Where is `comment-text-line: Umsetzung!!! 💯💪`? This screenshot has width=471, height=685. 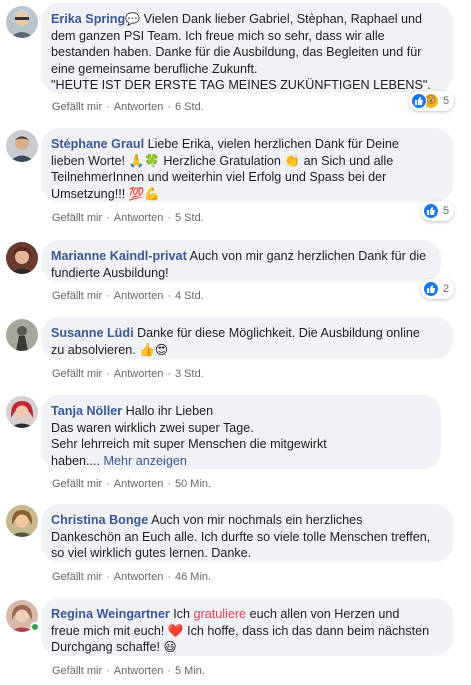 comment-text-line: Umsetzung!!! 💯💪 is located at coordinates (106, 193).